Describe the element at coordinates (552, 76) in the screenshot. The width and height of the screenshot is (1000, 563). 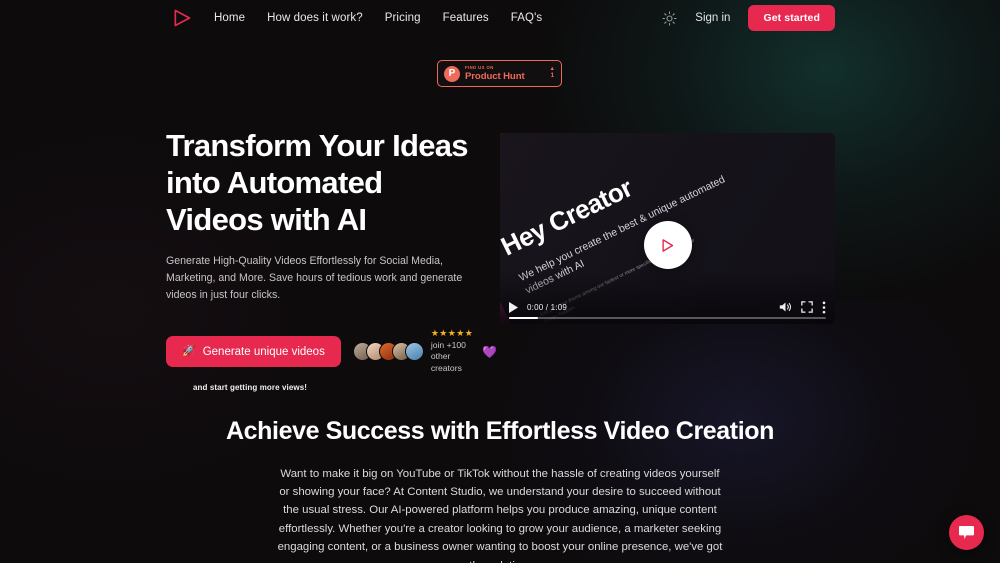
I see `upvote-count: 1` at that location.